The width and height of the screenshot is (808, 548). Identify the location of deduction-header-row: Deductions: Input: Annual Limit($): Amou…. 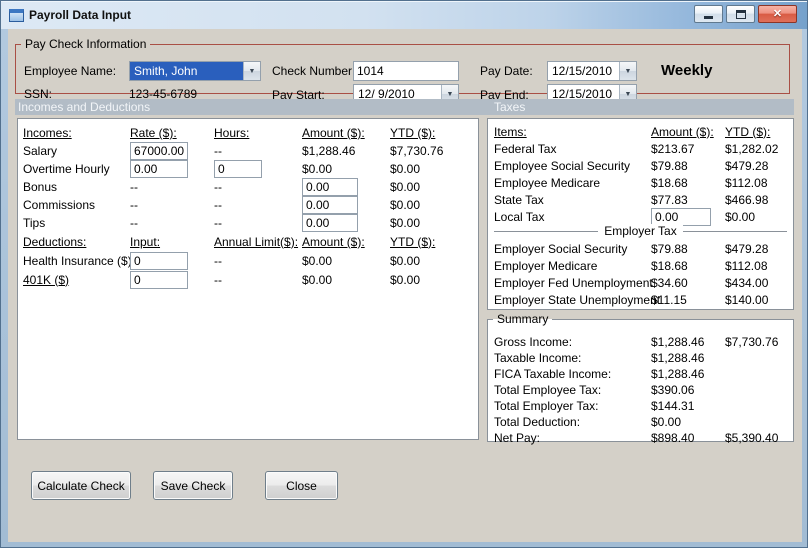
(248, 241).